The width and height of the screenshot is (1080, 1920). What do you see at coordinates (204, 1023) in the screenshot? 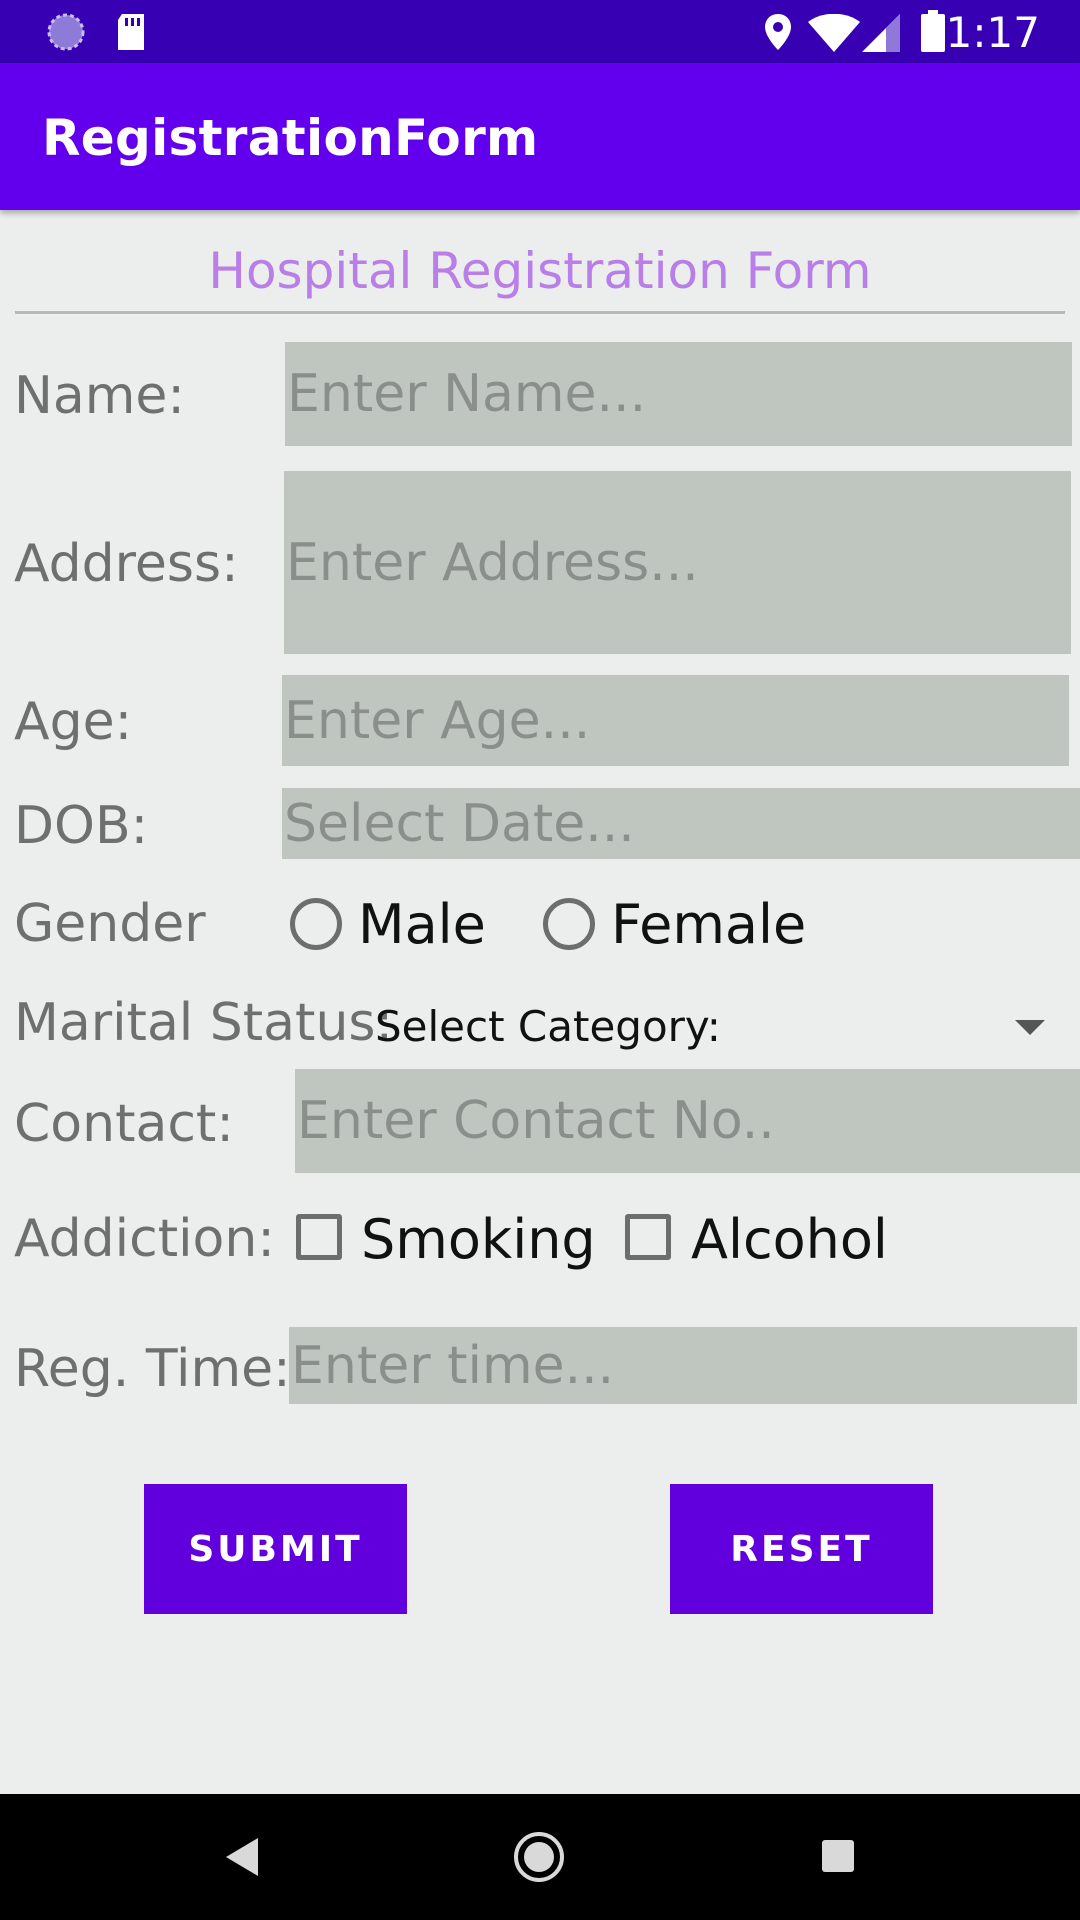
I see `marital-status-label: Marital Status:` at bounding box center [204, 1023].